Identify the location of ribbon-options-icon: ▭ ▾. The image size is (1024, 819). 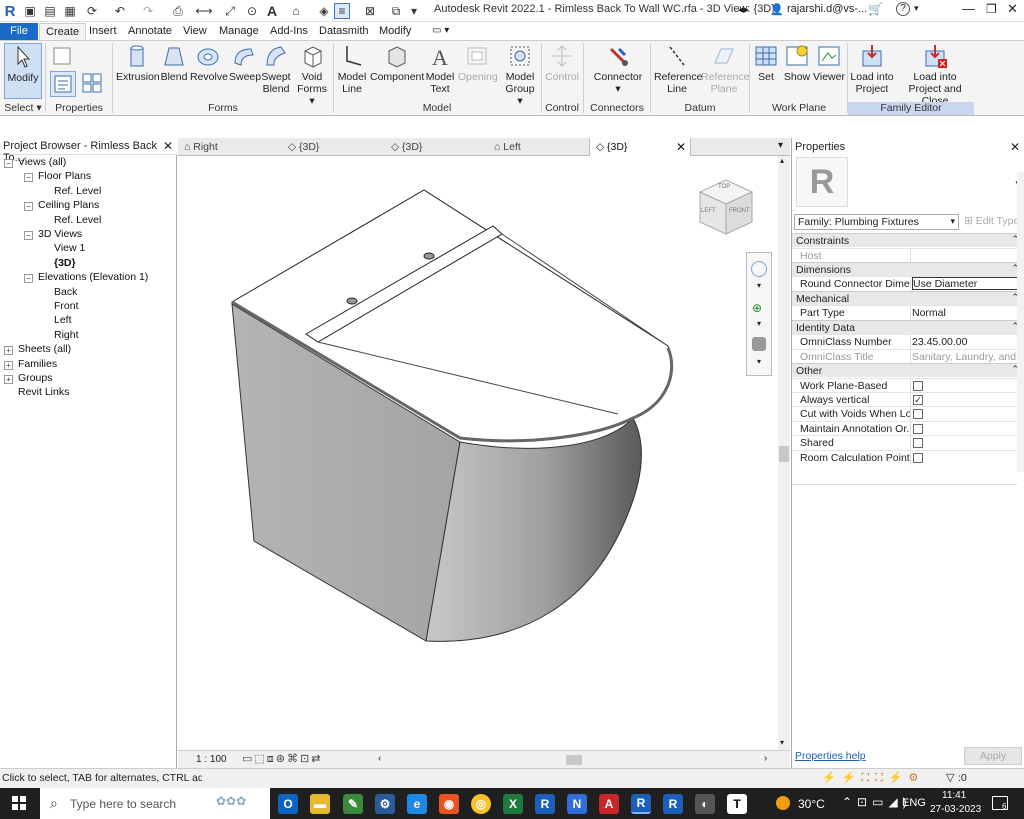
(440, 31).